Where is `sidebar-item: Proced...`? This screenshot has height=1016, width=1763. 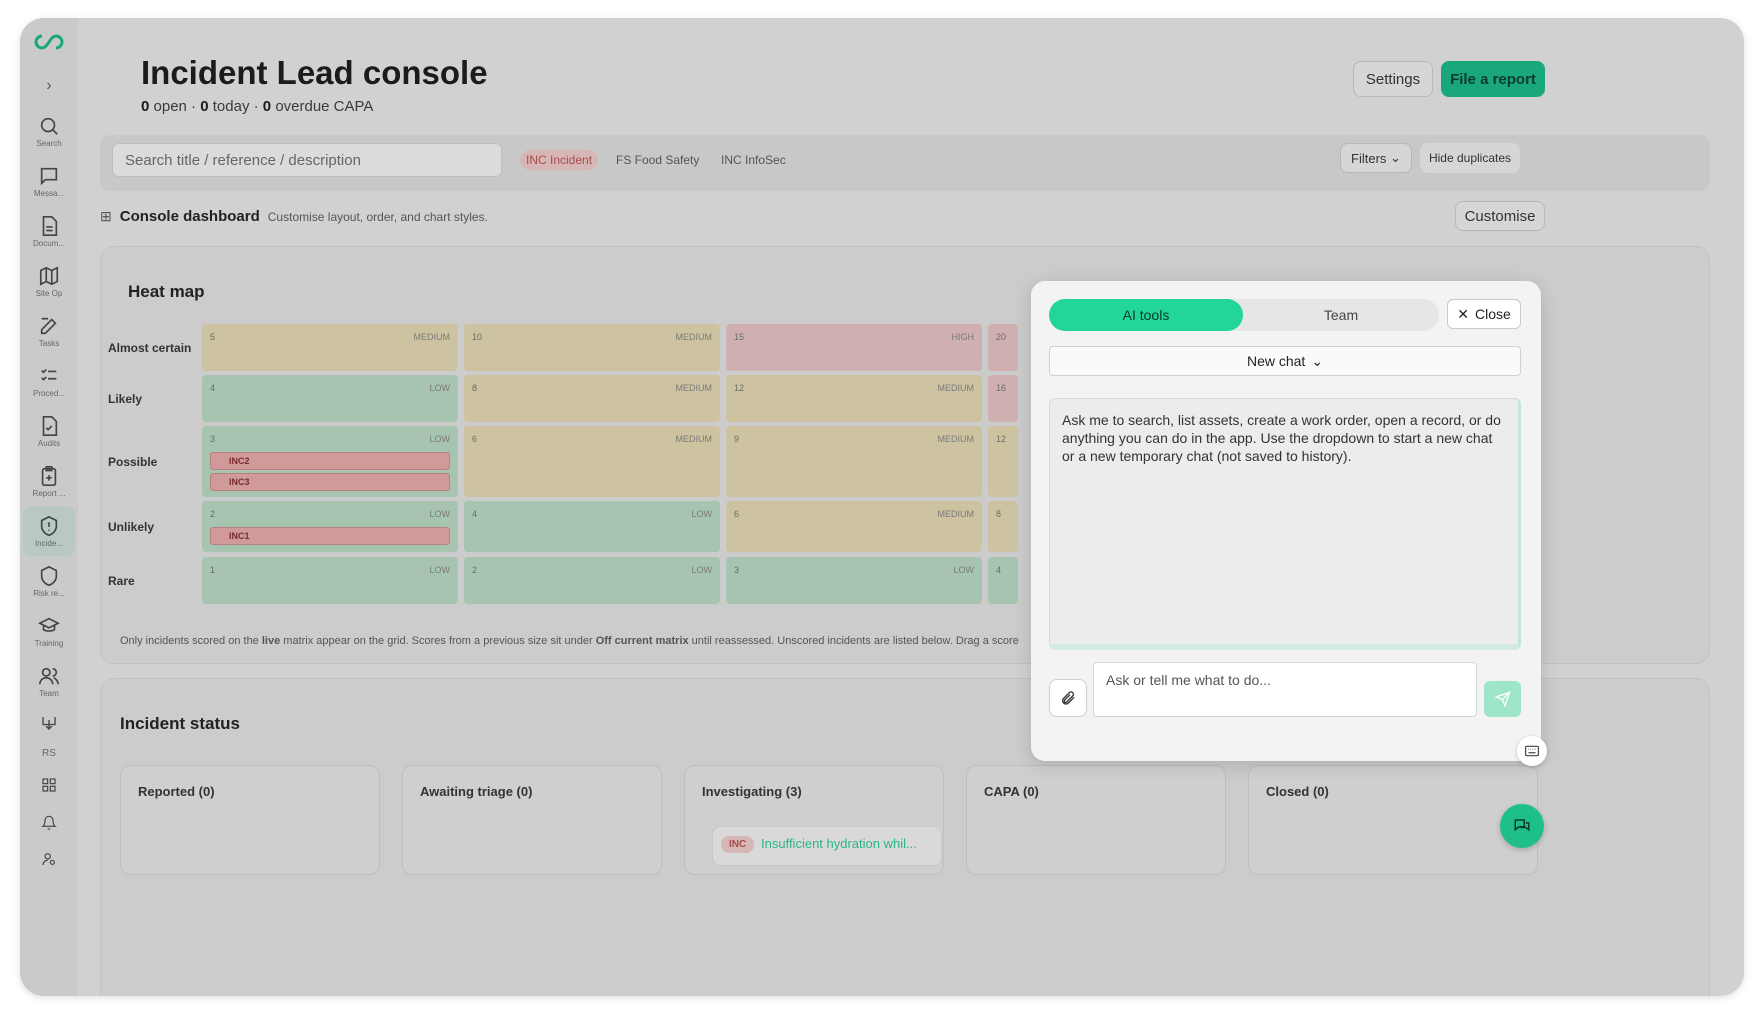 sidebar-item: Proced... is located at coordinates (49, 381).